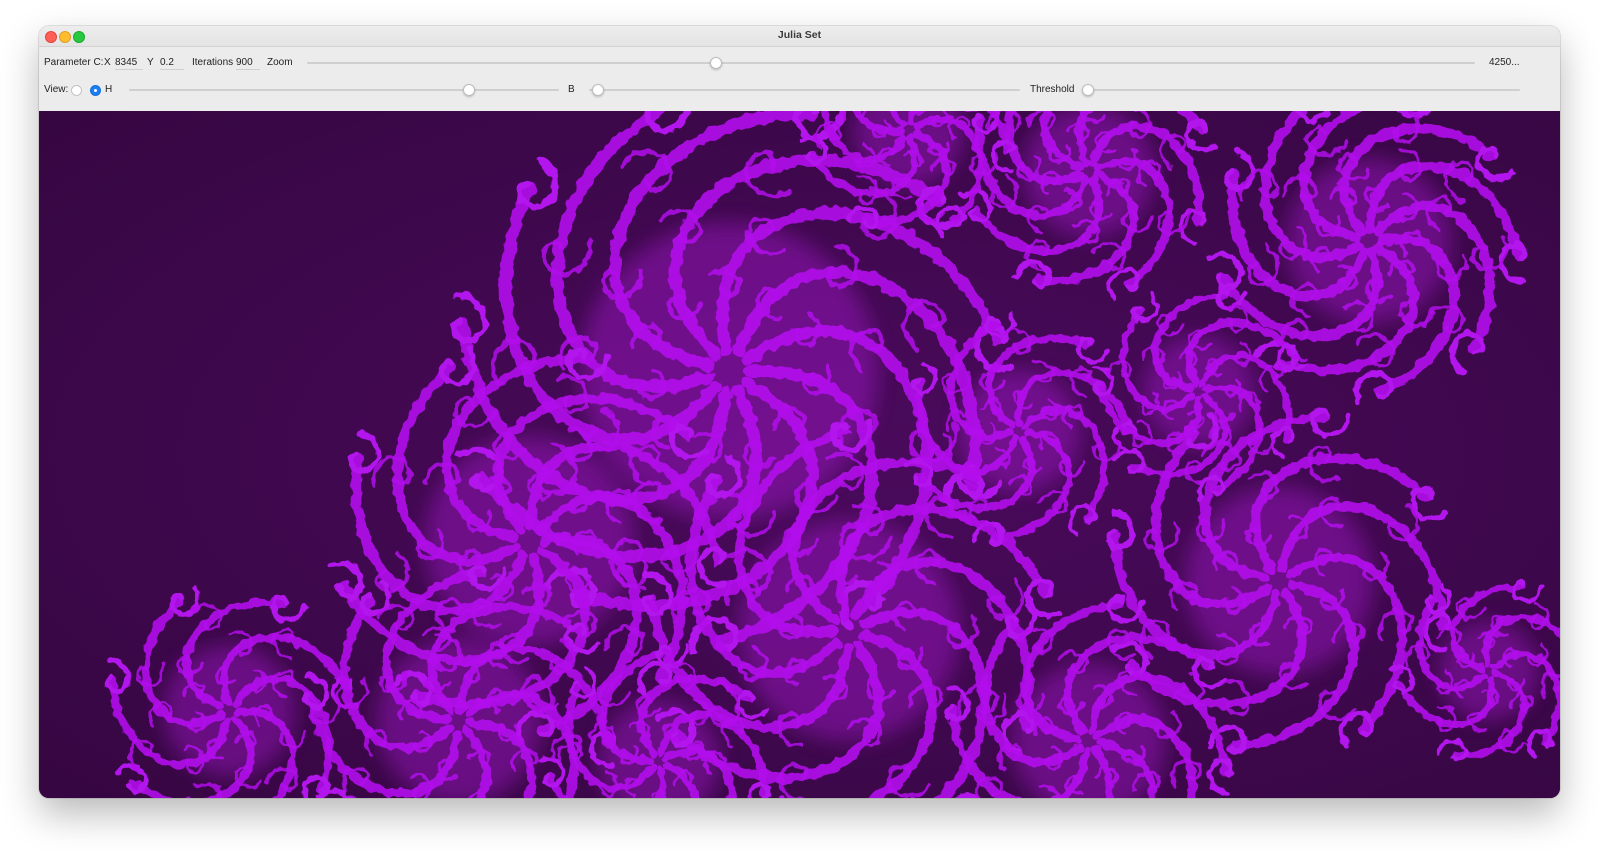  What do you see at coordinates (1052, 89) in the screenshot?
I see `threshold-label: Threshold` at bounding box center [1052, 89].